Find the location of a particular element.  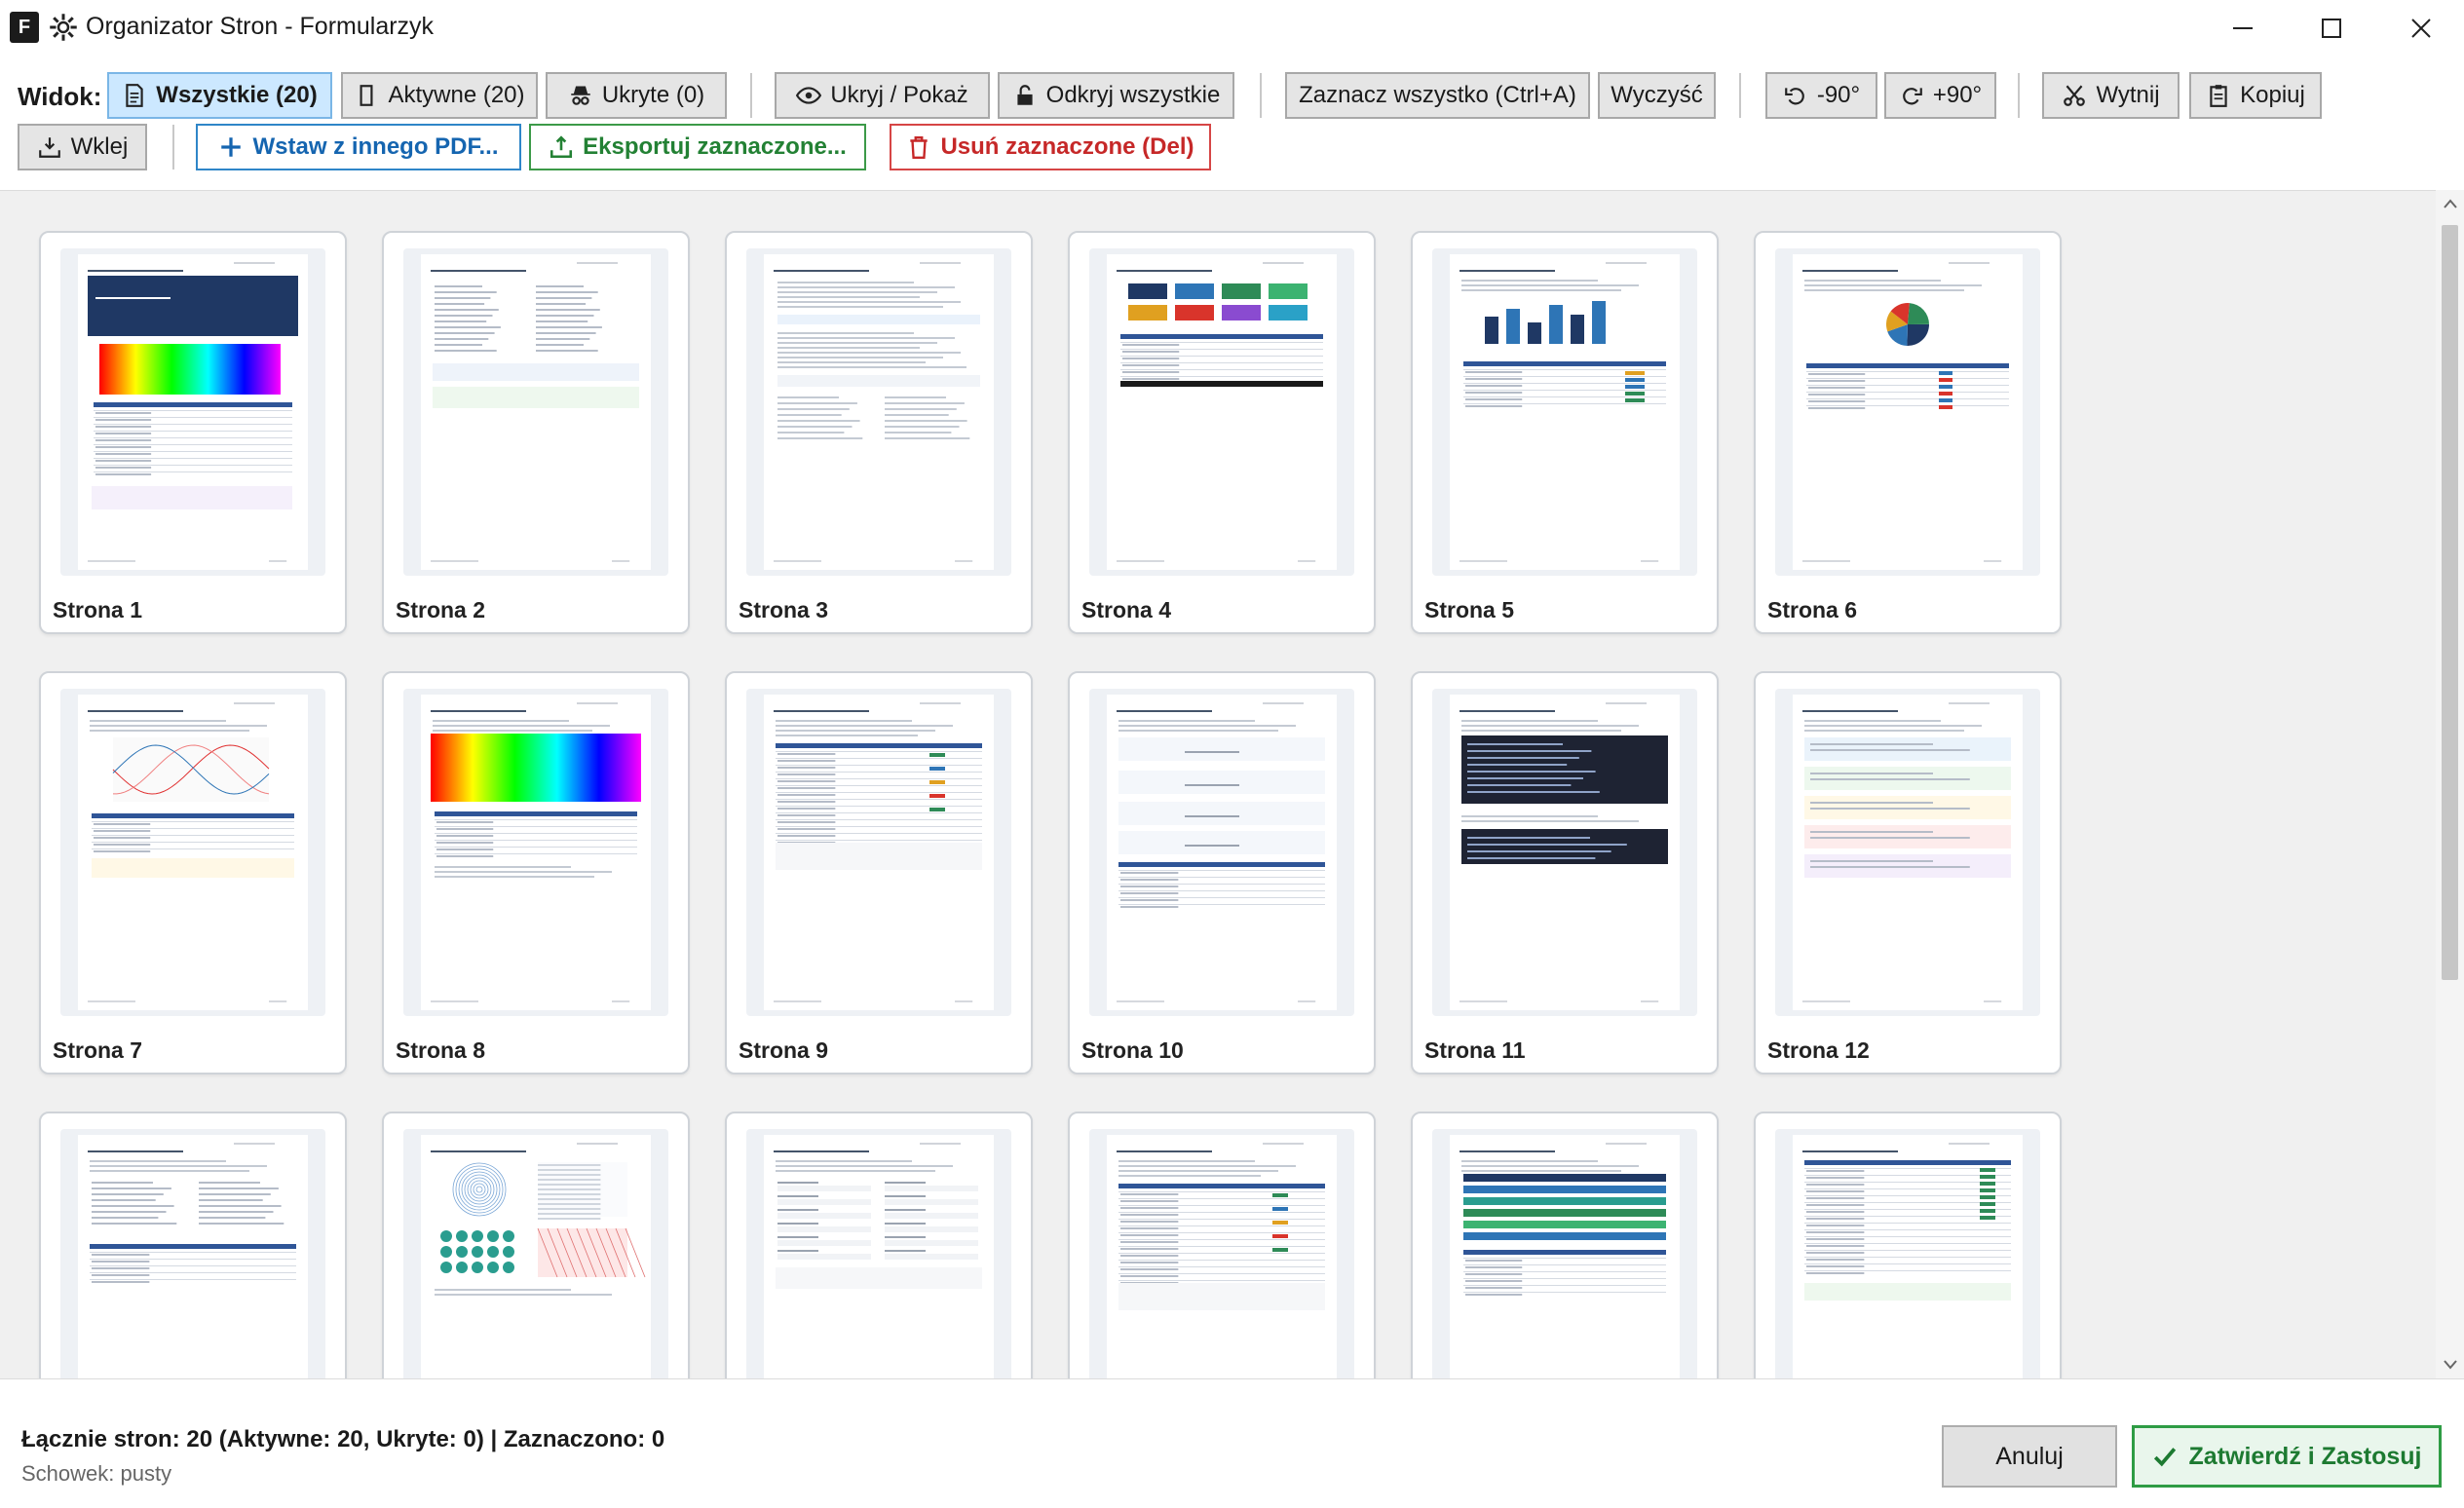

page-card: Strona 3 is located at coordinates (879, 432).